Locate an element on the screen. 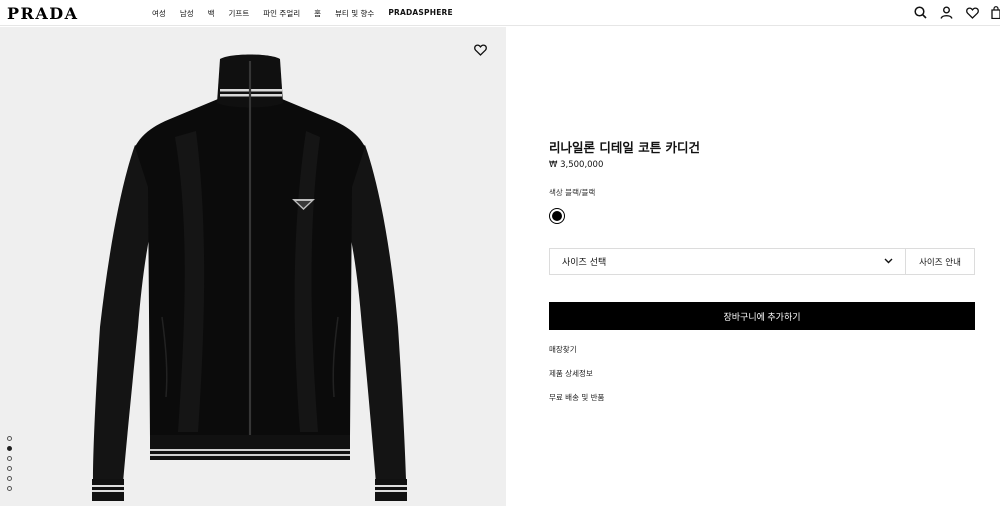 This screenshot has height=506, width=1000. product-price: ₩ 3,500,000 is located at coordinates (576, 165).